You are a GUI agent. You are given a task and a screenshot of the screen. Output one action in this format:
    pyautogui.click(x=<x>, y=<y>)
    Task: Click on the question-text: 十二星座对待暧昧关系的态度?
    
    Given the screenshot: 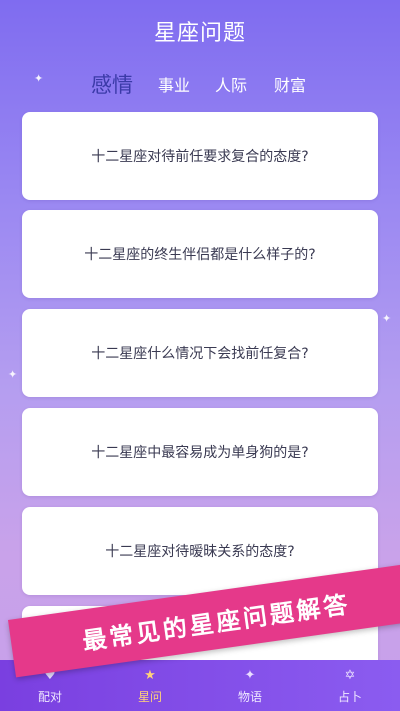 What is the action you would take?
    pyautogui.click(x=200, y=552)
    